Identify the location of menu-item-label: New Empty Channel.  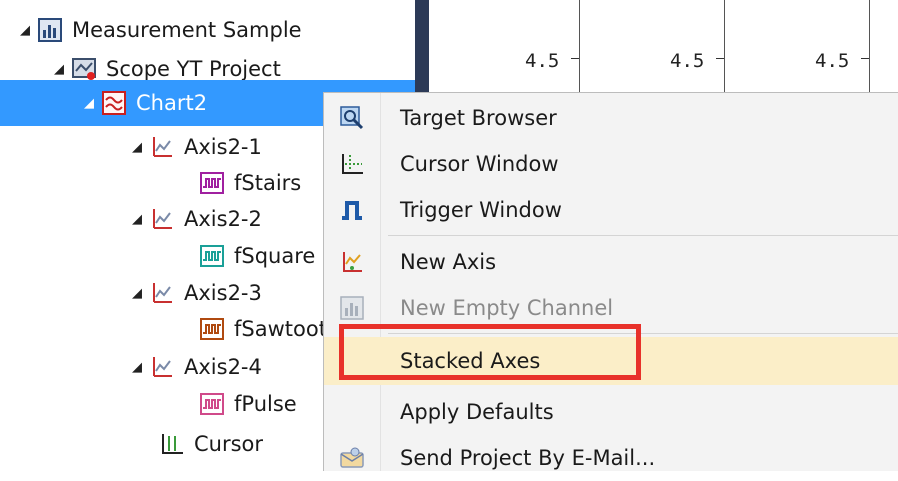
(507, 308).